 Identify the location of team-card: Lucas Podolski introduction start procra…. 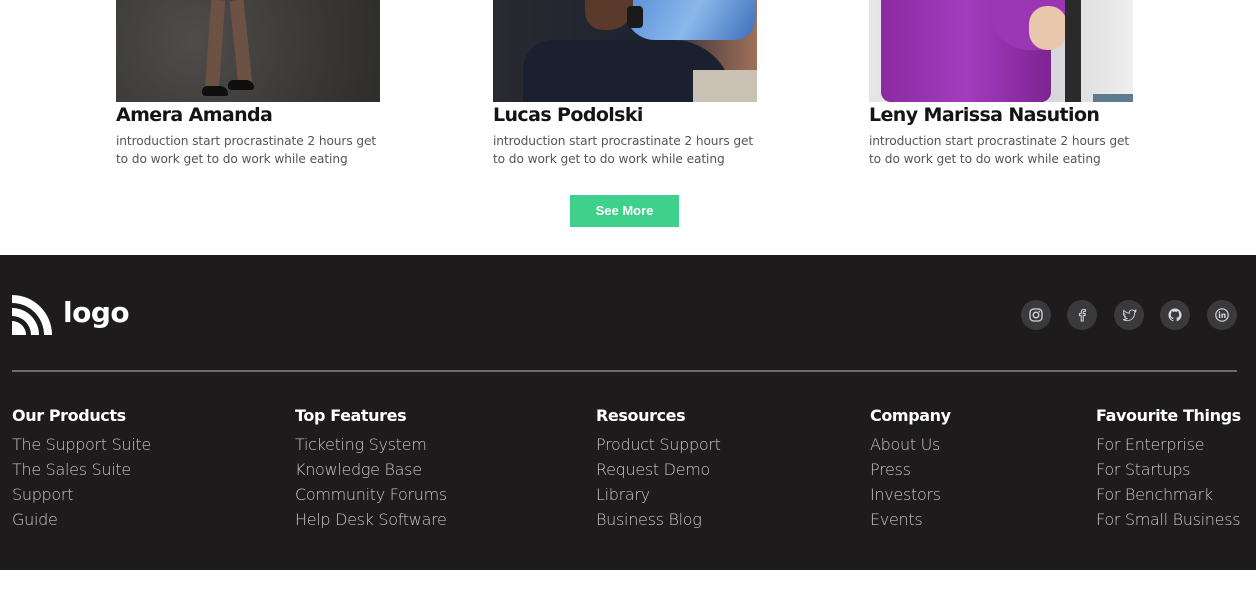
(625, 83).